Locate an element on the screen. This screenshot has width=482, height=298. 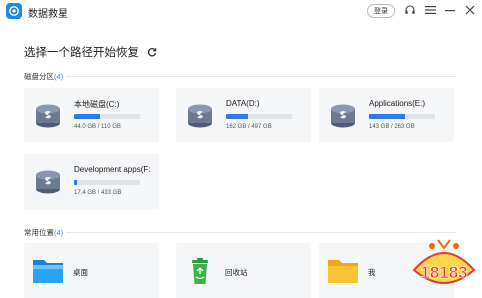
disk-section-count: (4) is located at coordinates (59, 76).